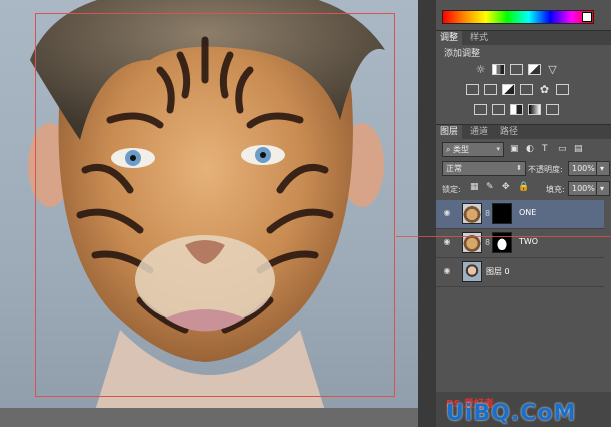 This screenshot has width=611, height=427. What do you see at coordinates (503, 236) in the screenshot?
I see `annotation-line` at bounding box center [503, 236].